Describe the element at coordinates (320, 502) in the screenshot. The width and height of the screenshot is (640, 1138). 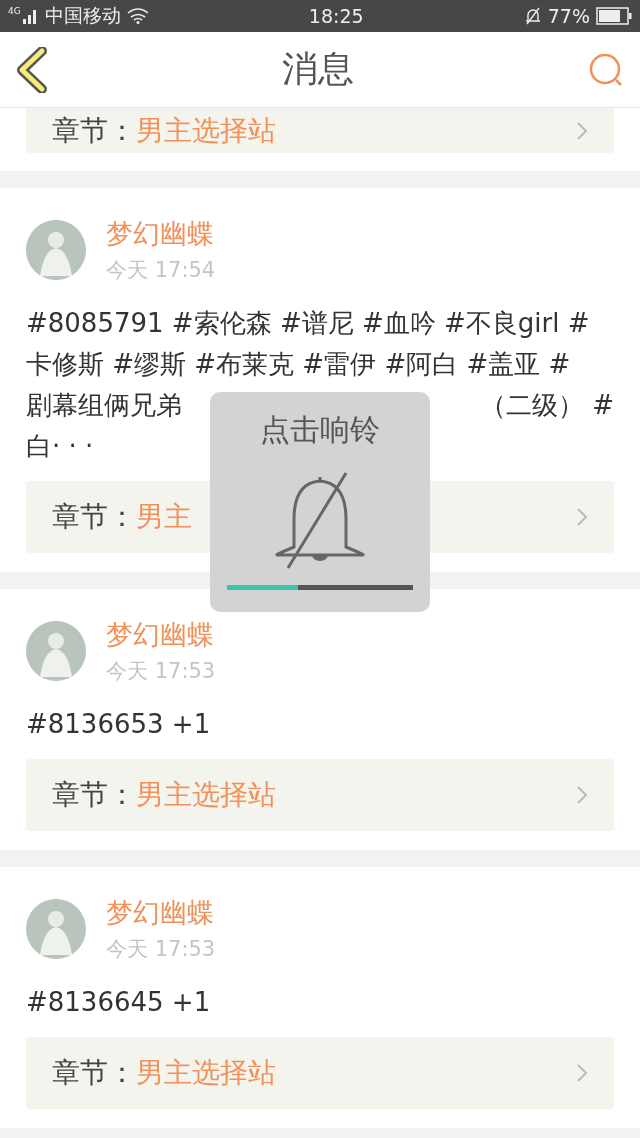
I see `ringer-toast: 点击响铃` at that location.